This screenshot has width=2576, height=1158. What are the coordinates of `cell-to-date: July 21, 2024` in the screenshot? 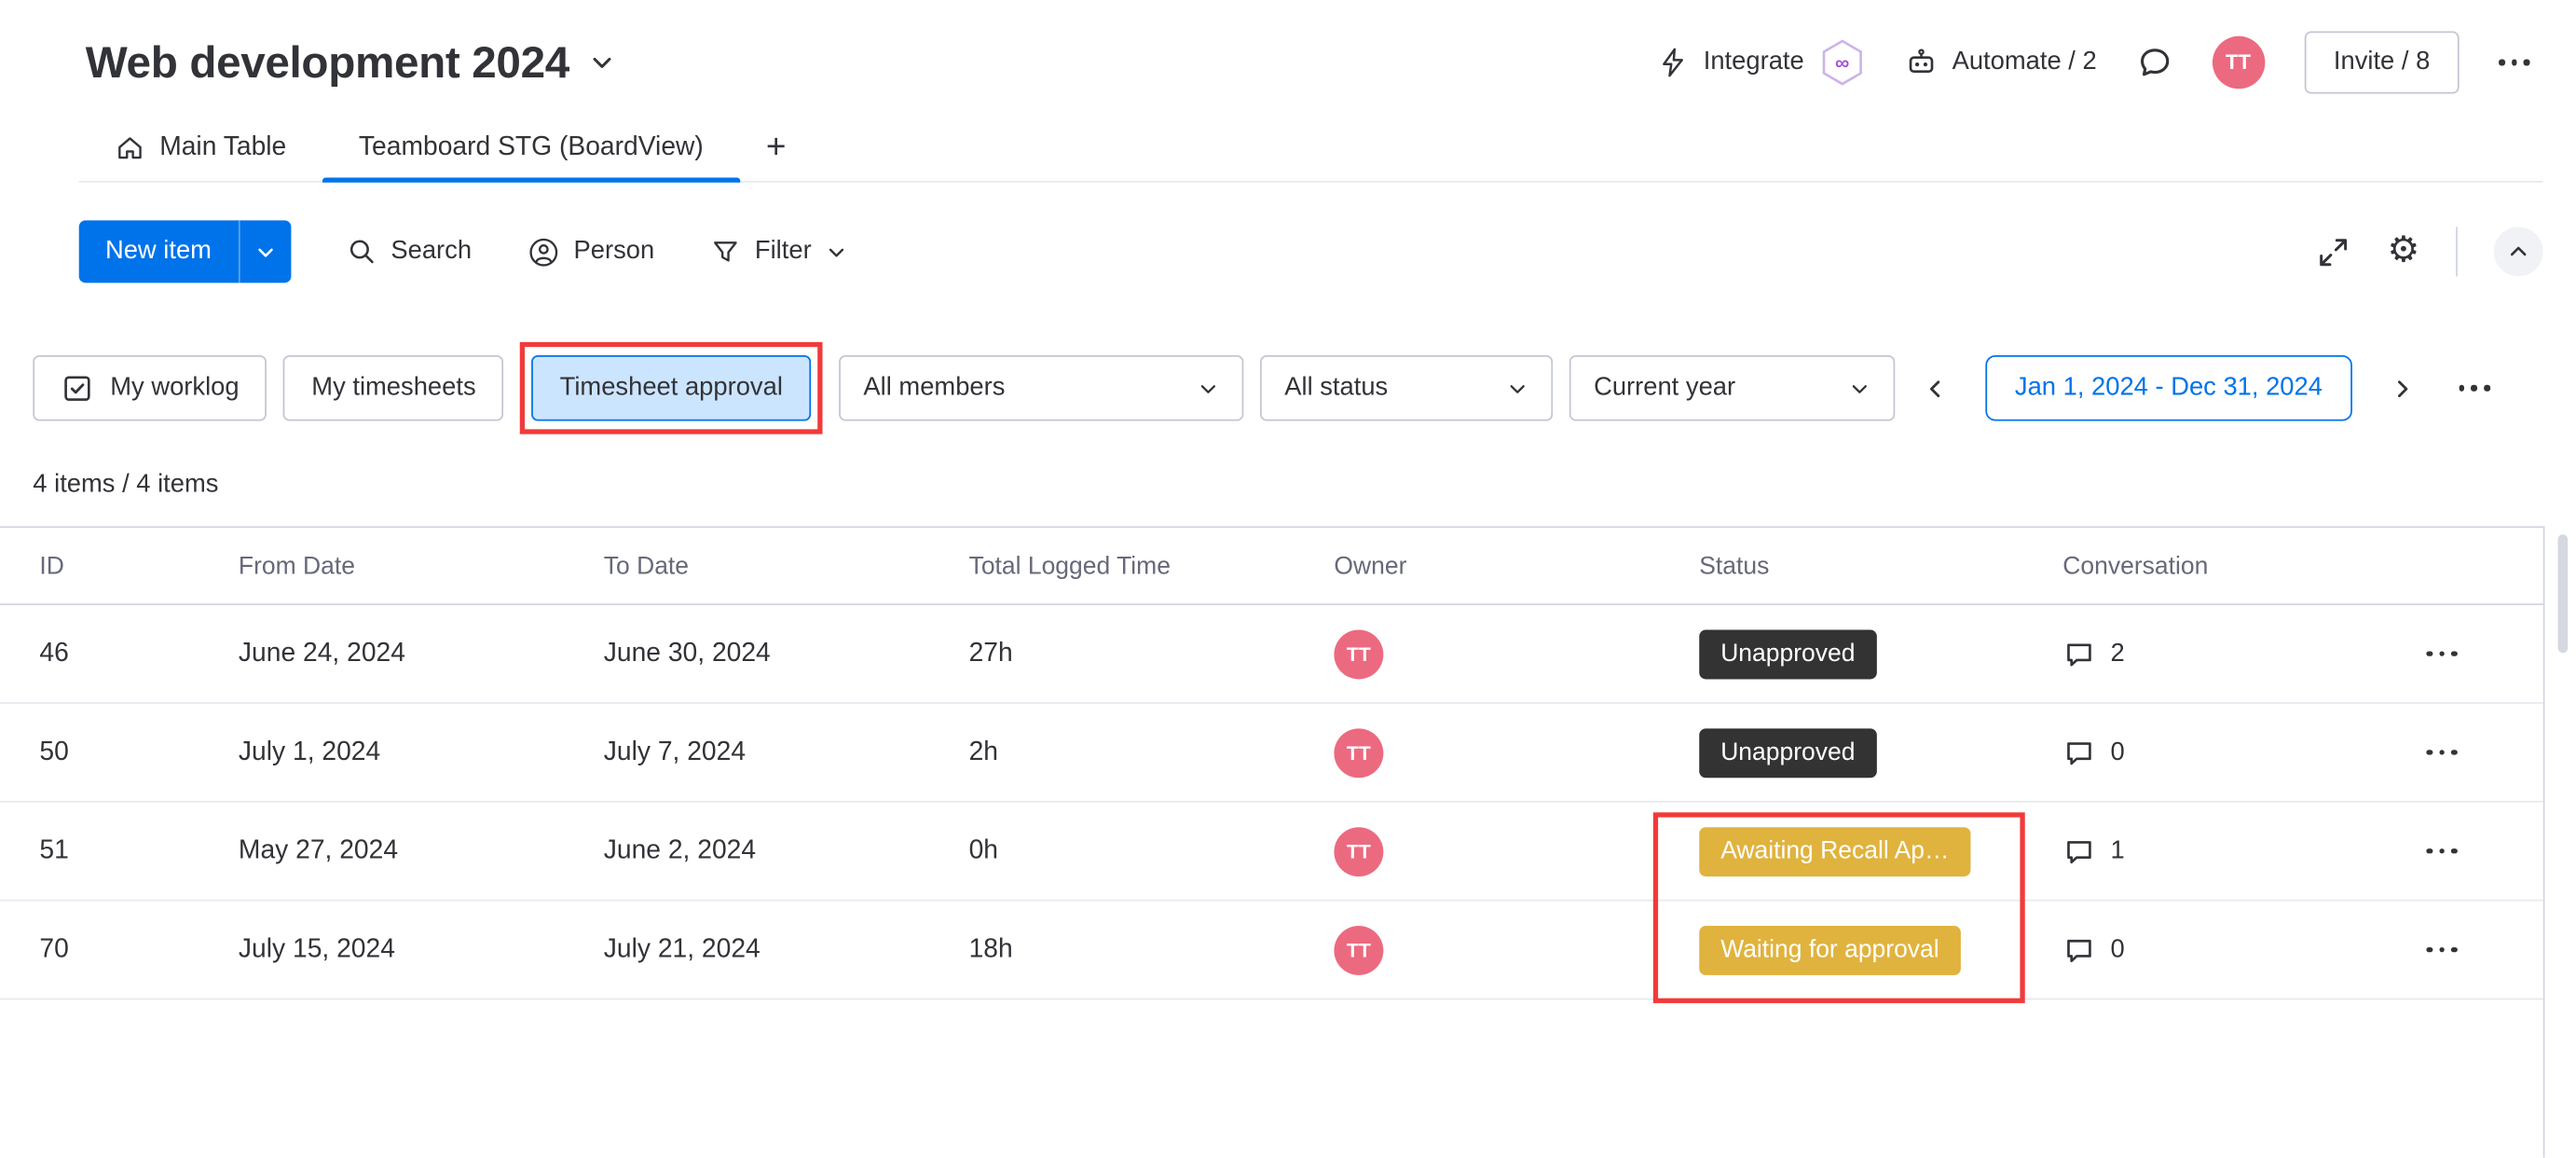 It's located at (746, 950).